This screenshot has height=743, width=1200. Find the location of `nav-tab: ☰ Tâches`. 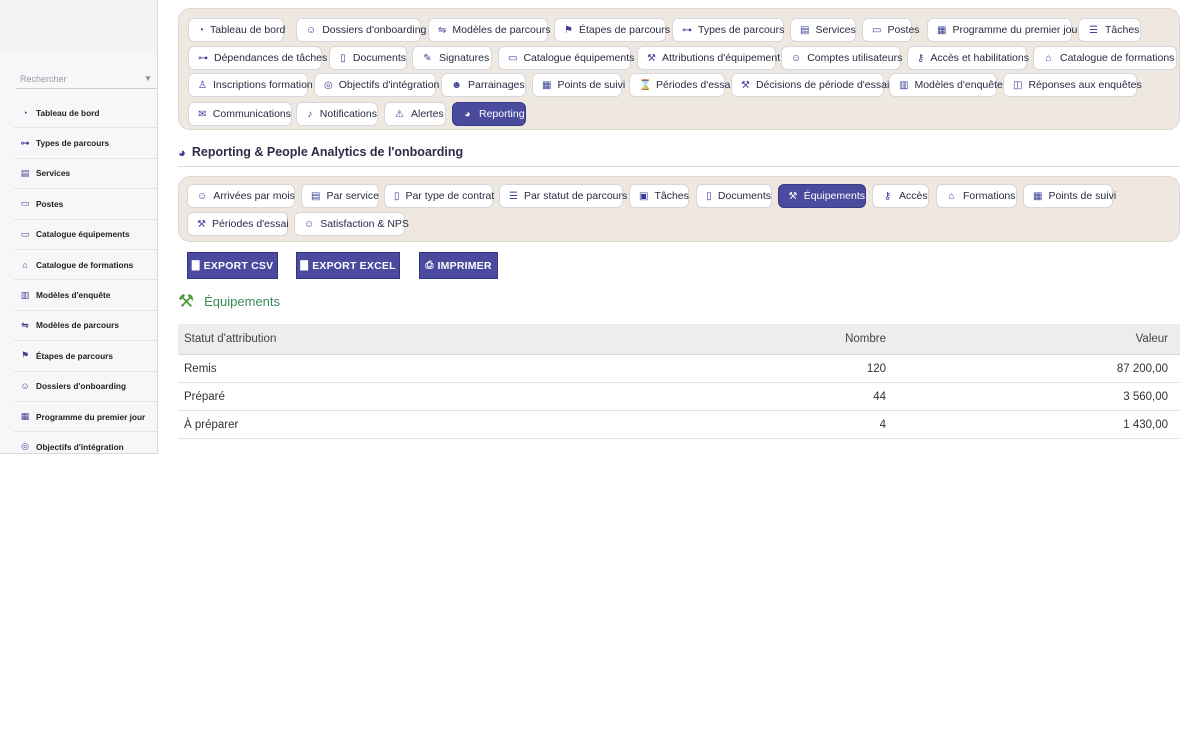

nav-tab: ☰ Tâches is located at coordinates (1109, 30).